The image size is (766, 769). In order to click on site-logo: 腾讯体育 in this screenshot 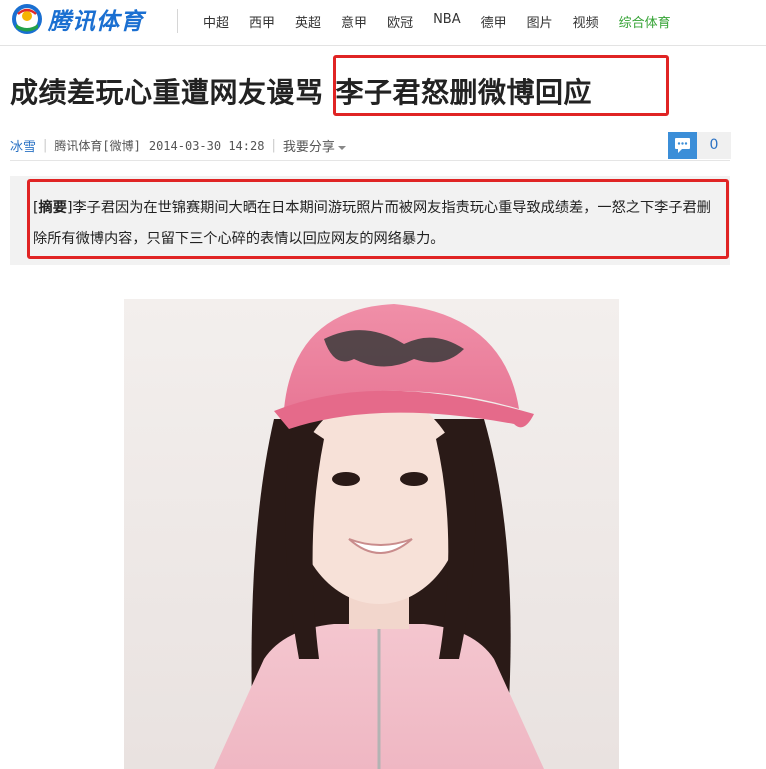, I will do `click(77, 19)`.